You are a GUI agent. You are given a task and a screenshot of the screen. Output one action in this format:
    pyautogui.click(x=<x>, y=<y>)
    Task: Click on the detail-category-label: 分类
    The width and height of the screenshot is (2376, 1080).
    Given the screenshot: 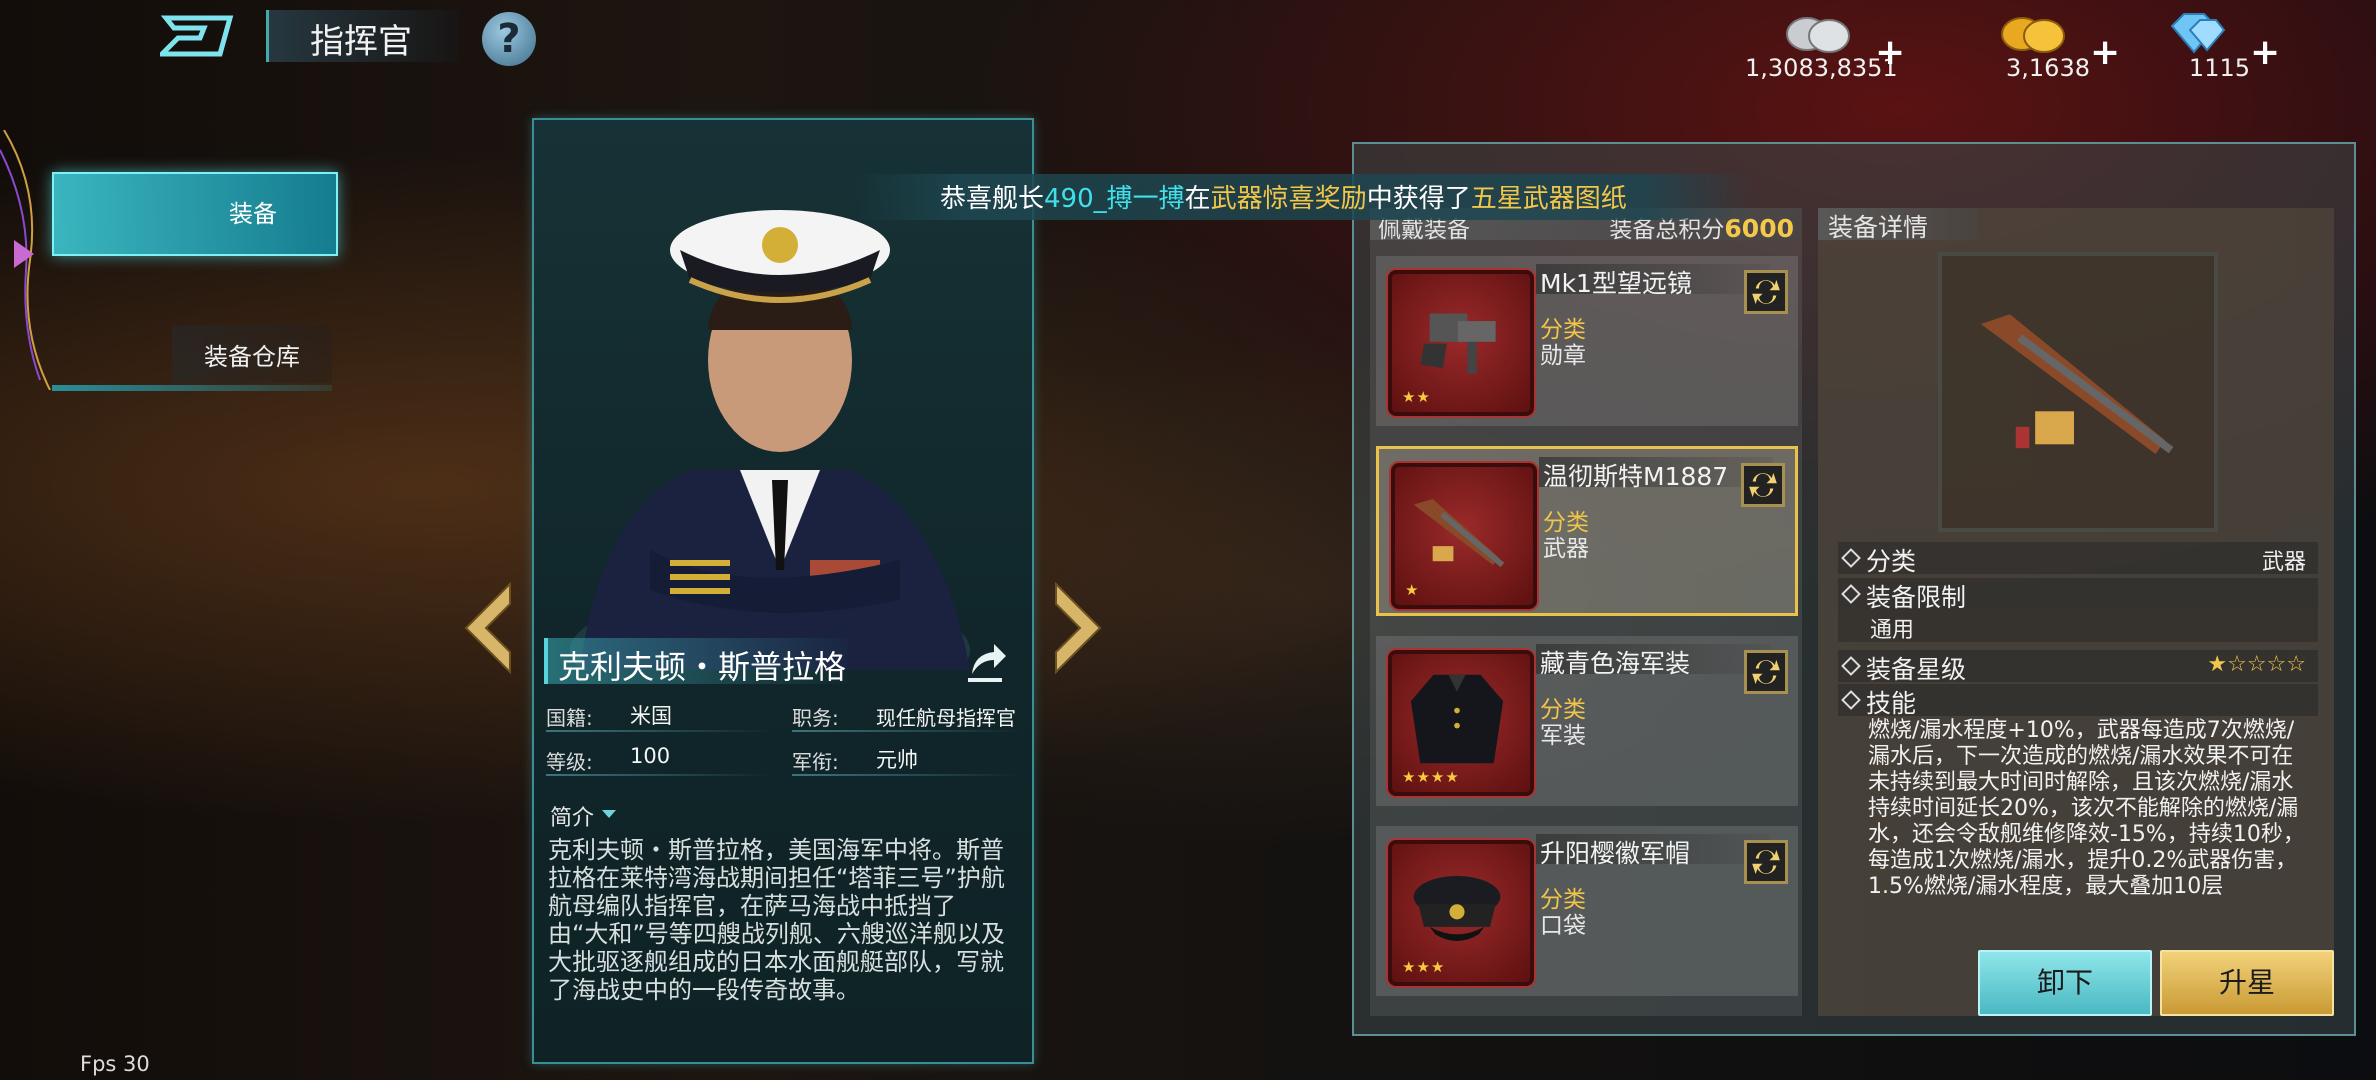 What is the action you would take?
    pyautogui.click(x=1891, y=561)
    